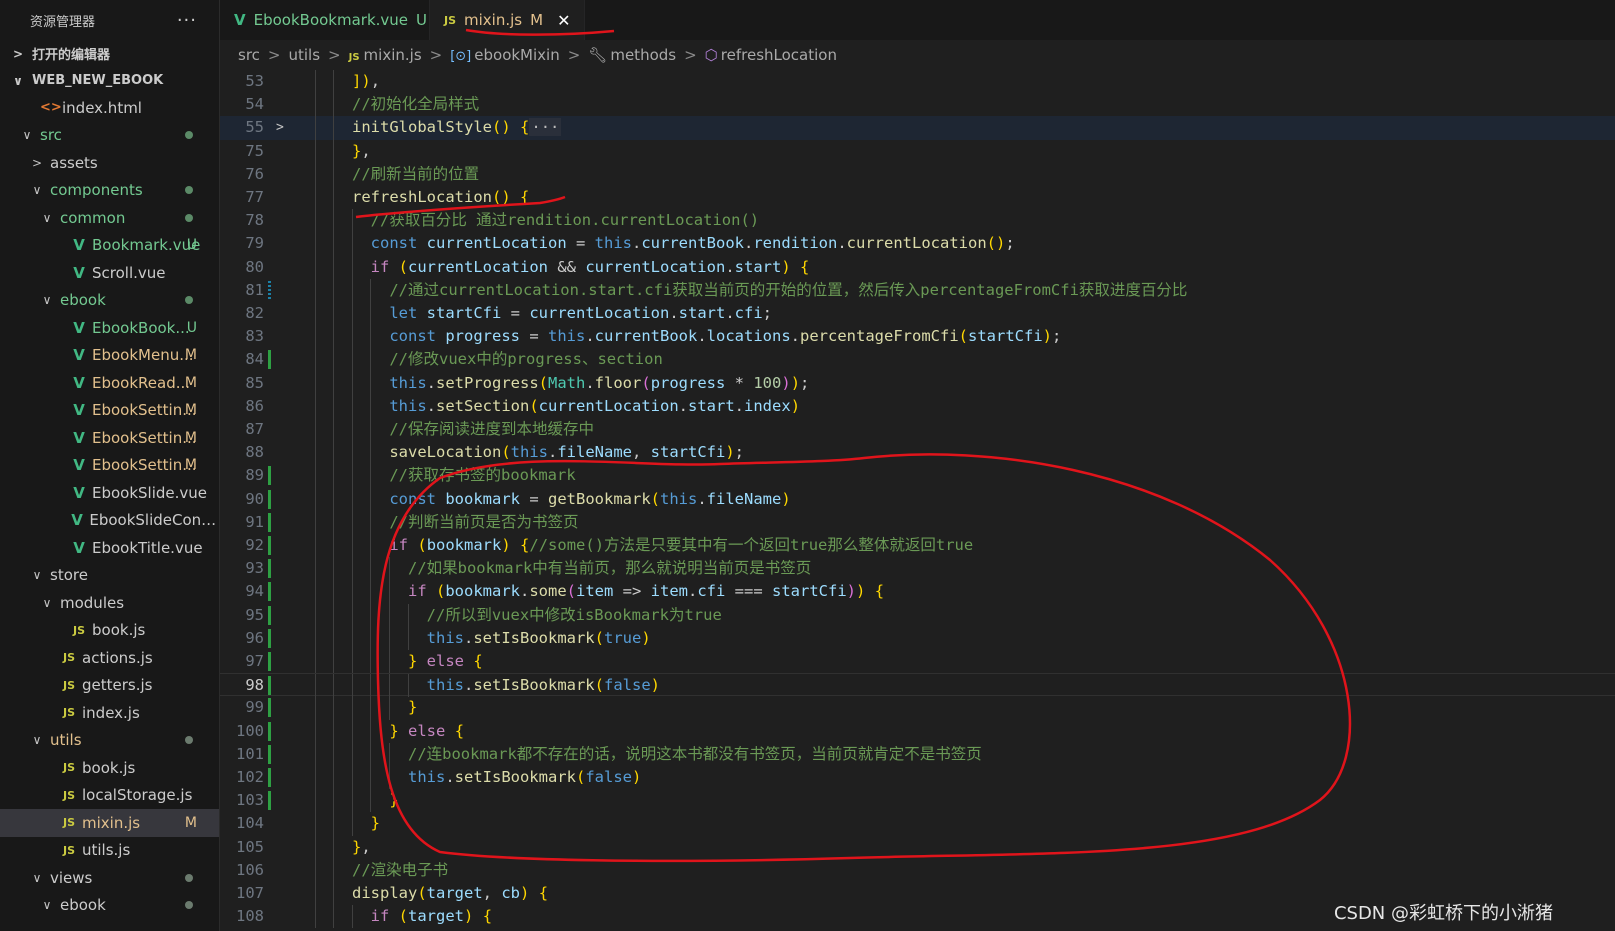 This screenshot has width=1615, height=931. I want to click on git-status-badge: U, so click(191, 327).